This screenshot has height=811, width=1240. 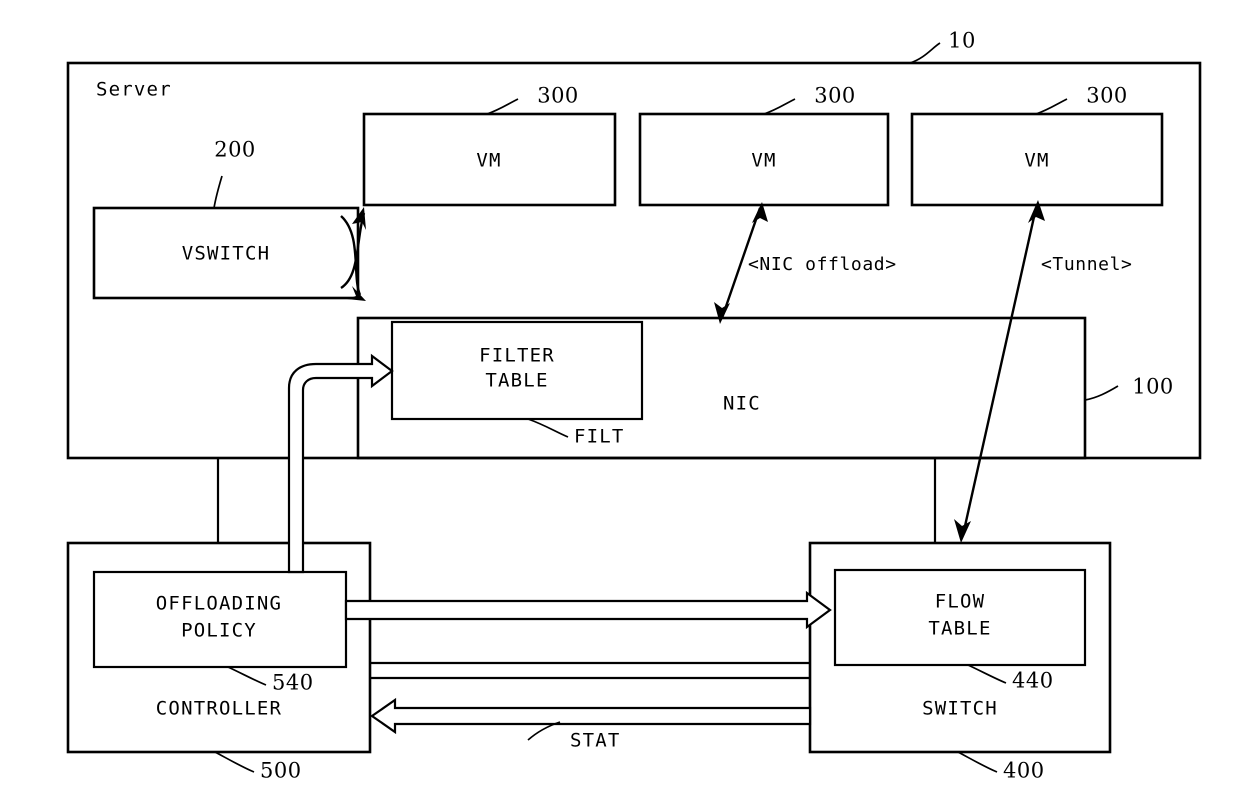 What do you see at coordinates (1033, 681) in the screenshot?
I see `flow-table-ref: 440` at bounding box center [1033, 681].